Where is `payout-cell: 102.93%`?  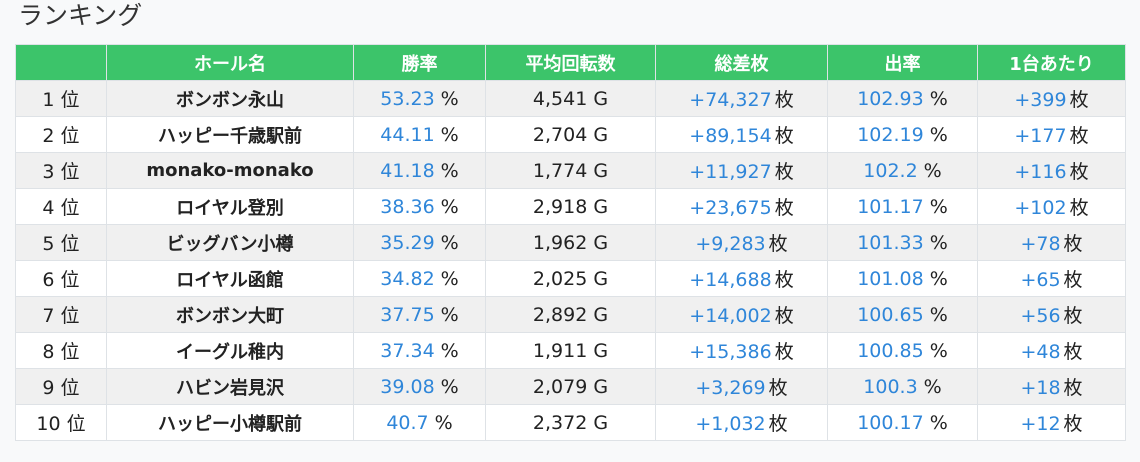 payout-cell: 102.93% is located at coordinates (902, 98).